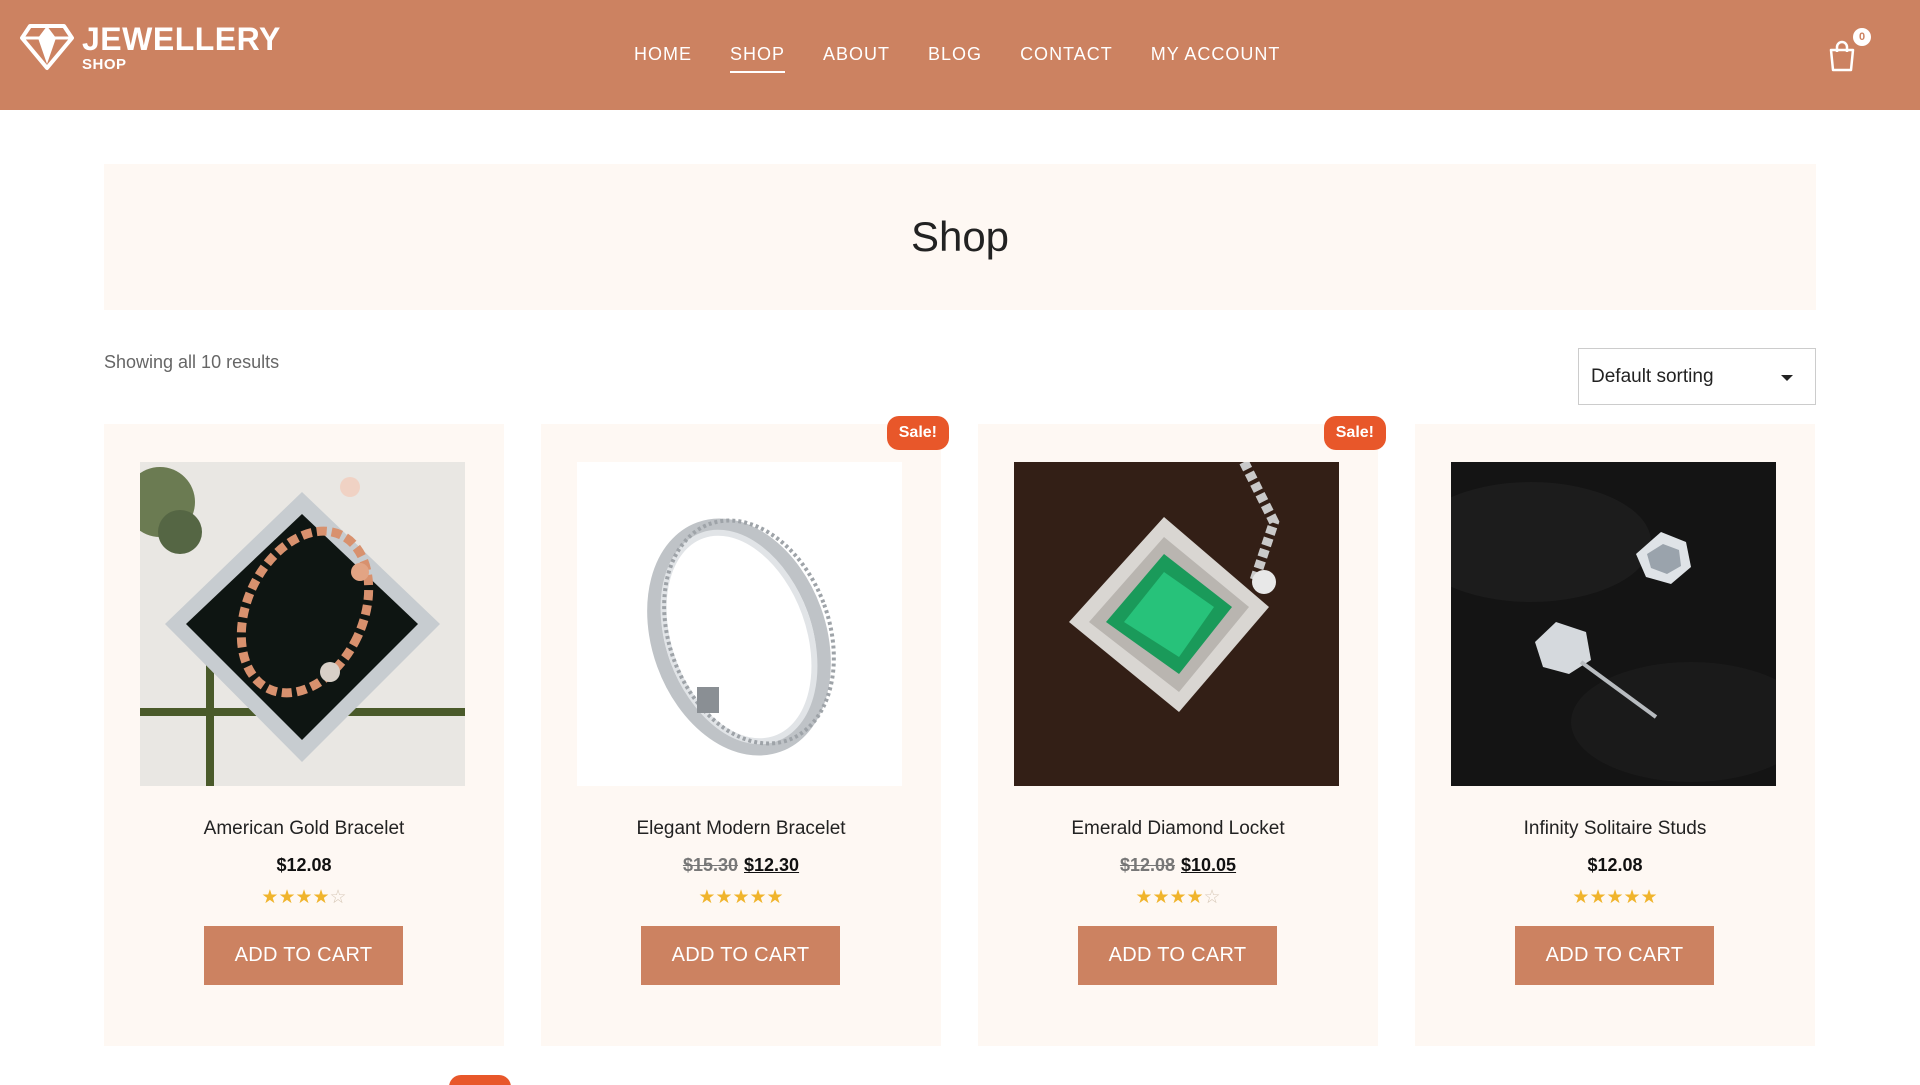 The width and height of the screenshot is (1920, 1085). Describe the element at coordinates (1178, 865) in the screenshot. I see `product-price: $12.08 $10.05` at that location.